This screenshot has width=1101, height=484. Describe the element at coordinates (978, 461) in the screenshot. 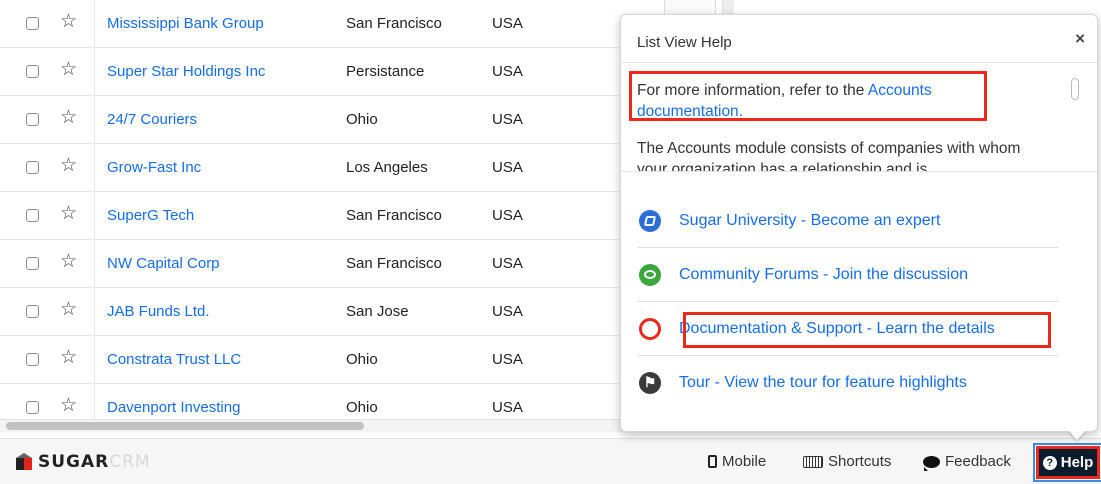

I see `feedback-label: Feedback` at that location.